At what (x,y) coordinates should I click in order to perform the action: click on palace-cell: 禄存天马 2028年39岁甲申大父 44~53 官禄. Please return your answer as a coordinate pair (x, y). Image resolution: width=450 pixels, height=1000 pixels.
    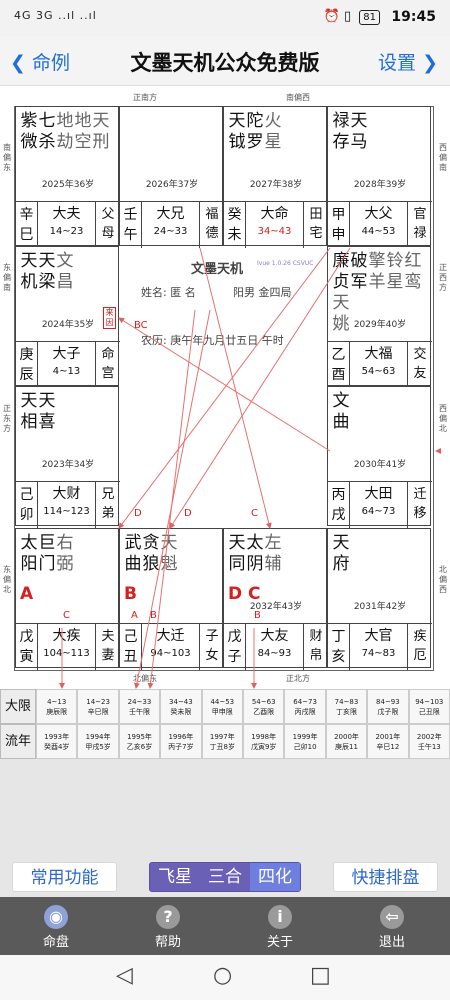
    Looking at the image, I should click on (379, 177).